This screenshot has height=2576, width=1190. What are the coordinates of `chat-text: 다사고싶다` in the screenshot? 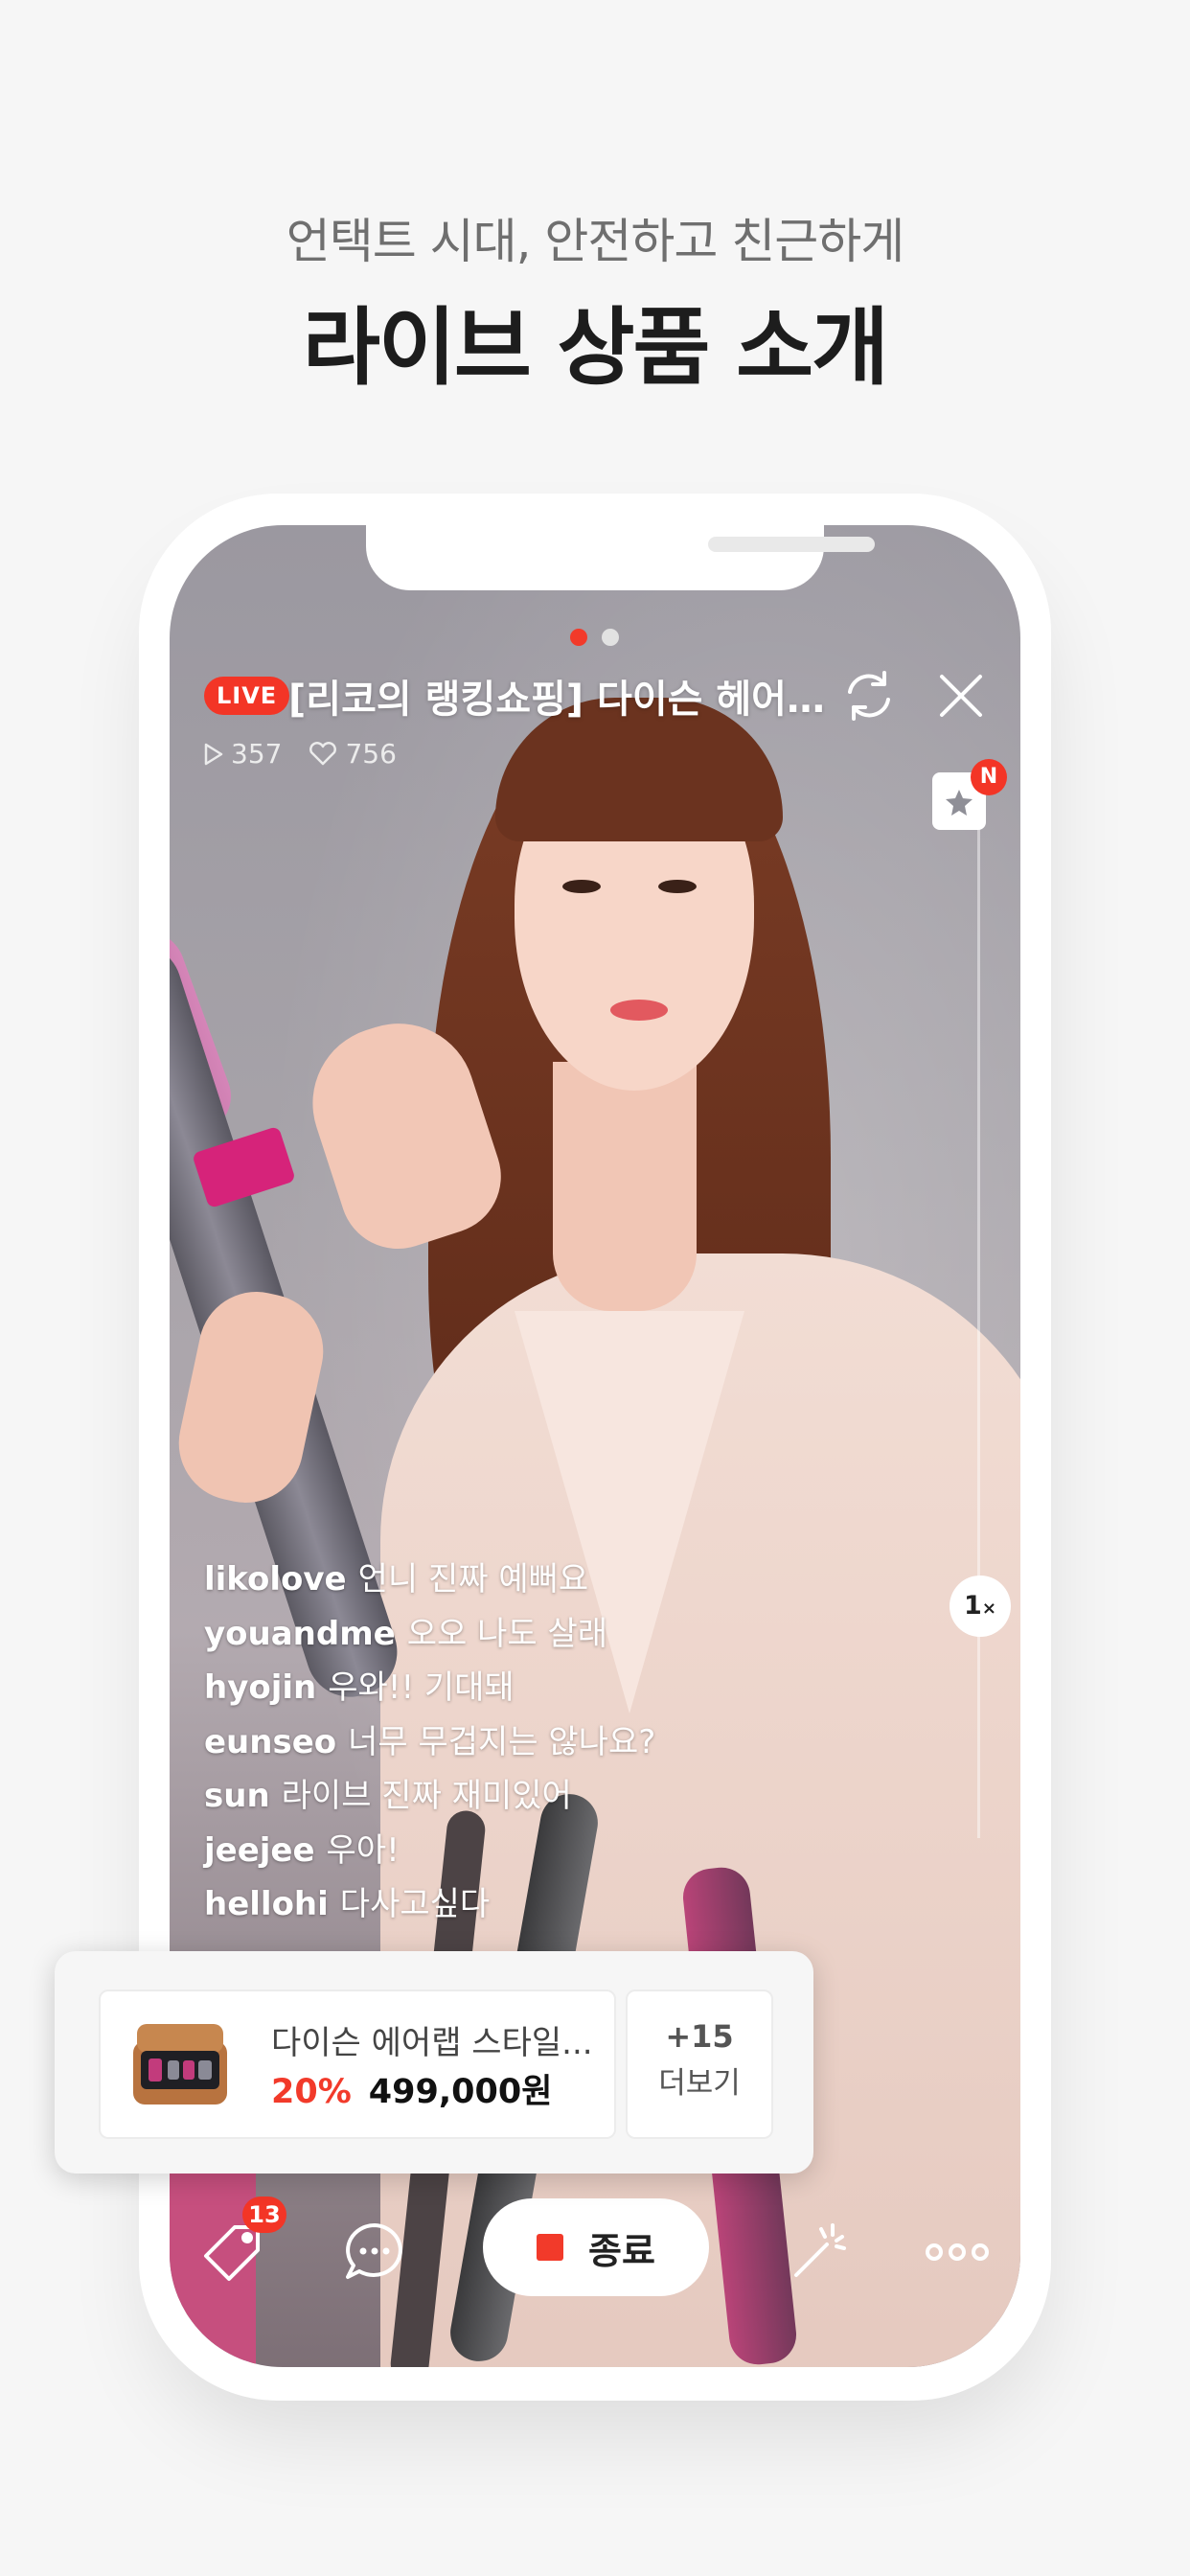 It's located at (415, 1904).